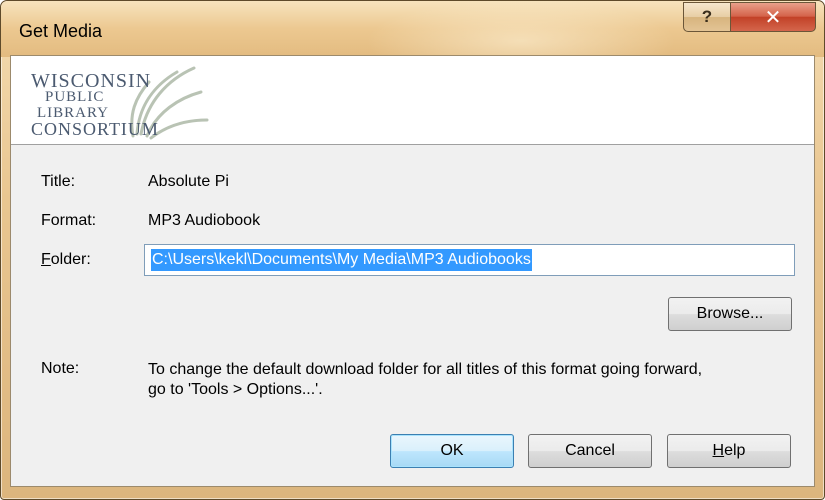 This screenshot has width=825, height=500. What do you see at coordinates (95, 129) in the screenshot?
I see `logo-line-4: CONSORTIUM` at bounding box center [95, 129].